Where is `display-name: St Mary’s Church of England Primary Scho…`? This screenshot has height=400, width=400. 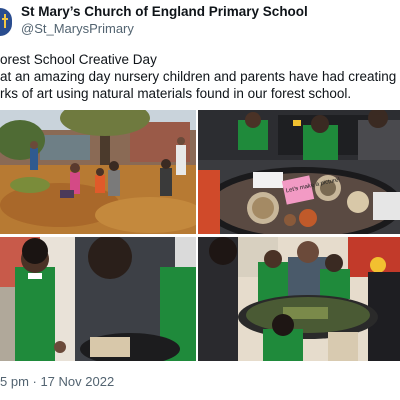
display-name: St Mary’s Church of England Primary Scho… is located at coordinates (164, 11).